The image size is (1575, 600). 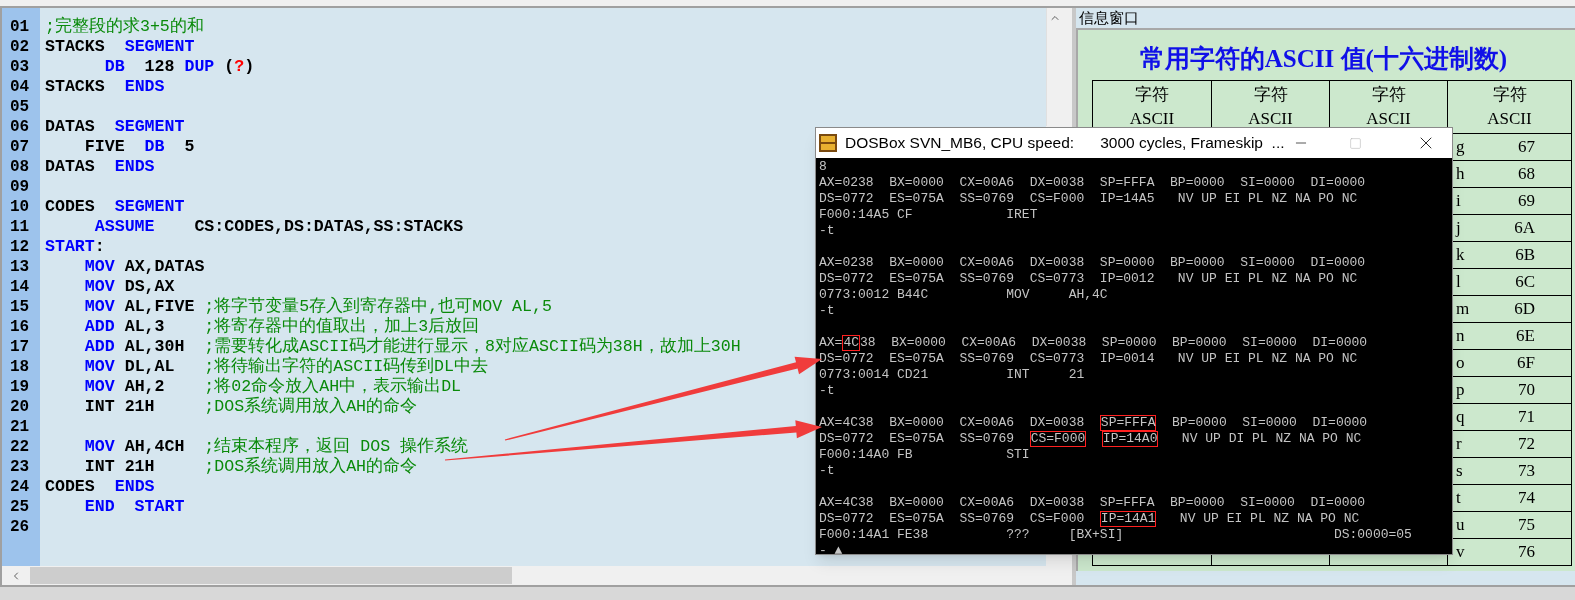 What do you see at coordinates (1323, 59) in the screenshot?
I see `panel-heading: 常用字符的ASCII 值(十六进制数)` at bounding box center [1323, 59].